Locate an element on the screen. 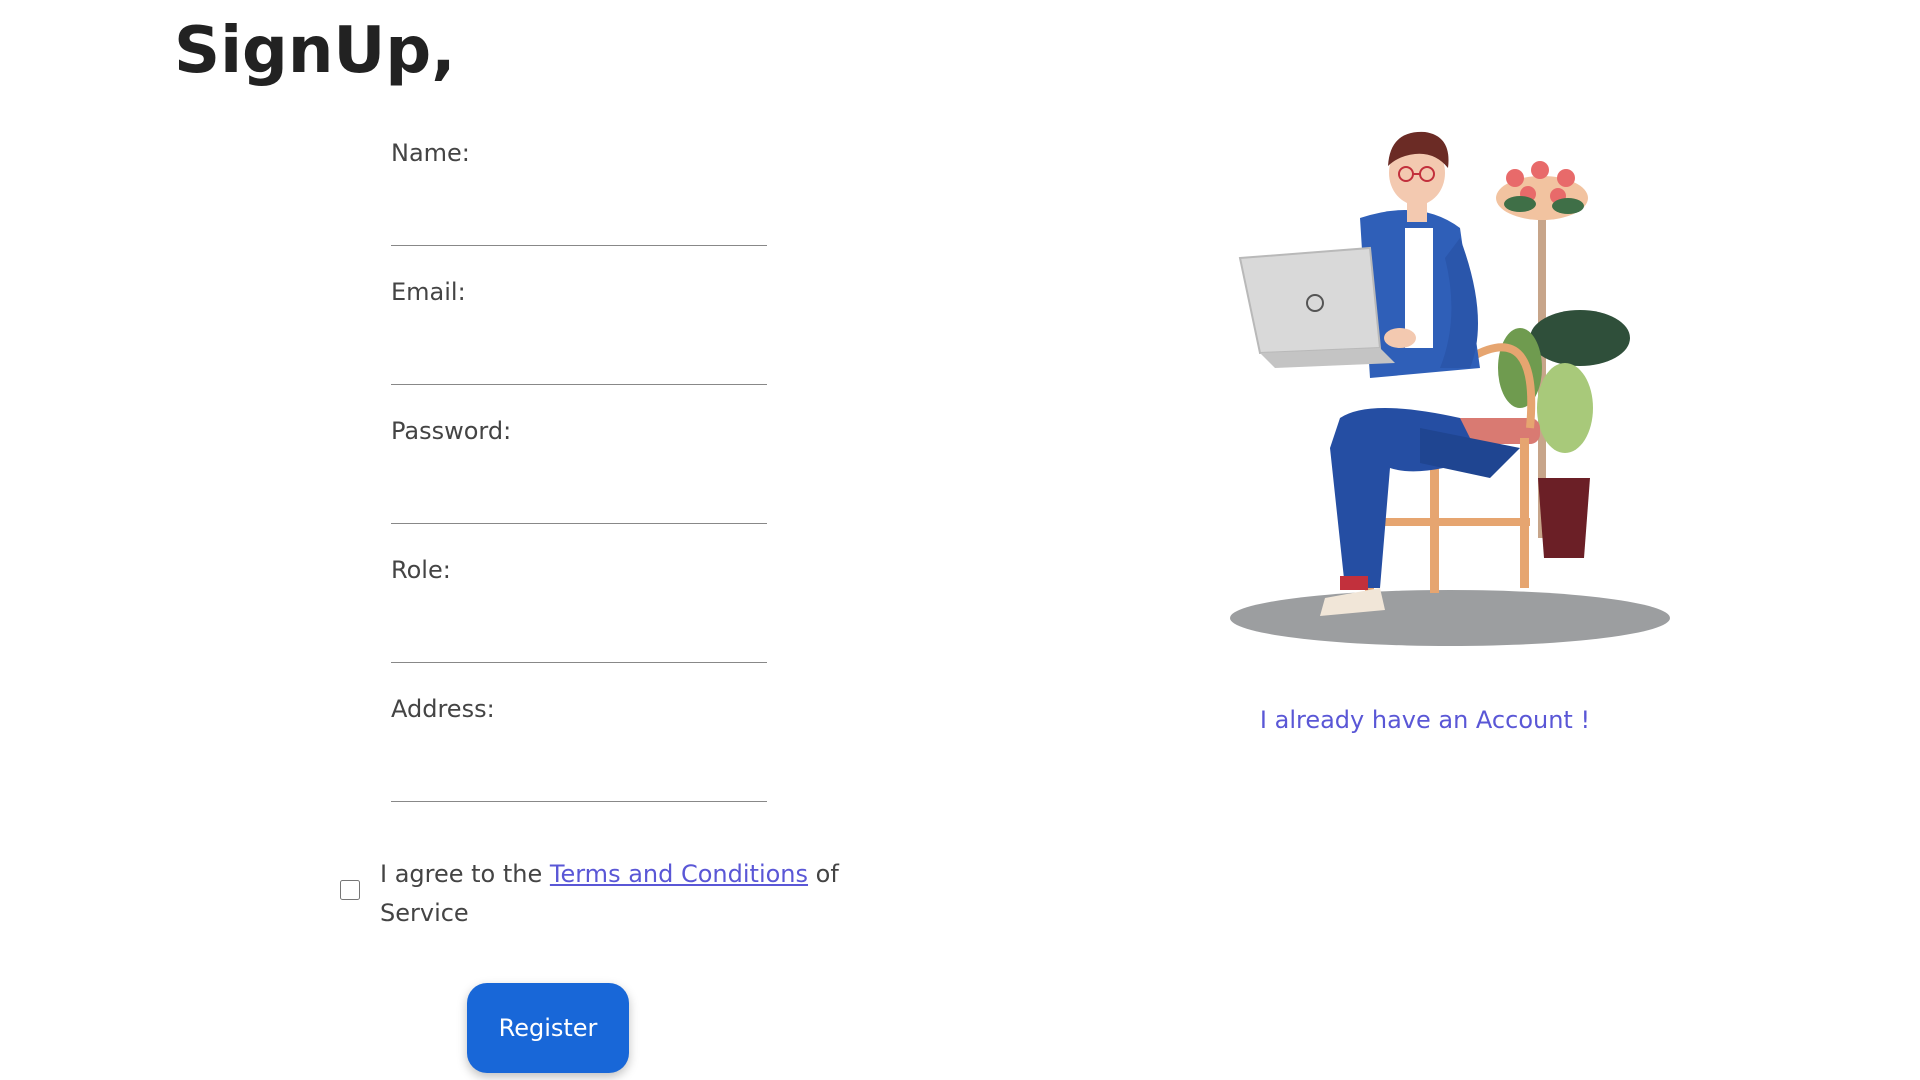 The image size is (1920, 1080). signup-form: Name: Email: Password: Role: Address: is located at coordinates (579, 483).